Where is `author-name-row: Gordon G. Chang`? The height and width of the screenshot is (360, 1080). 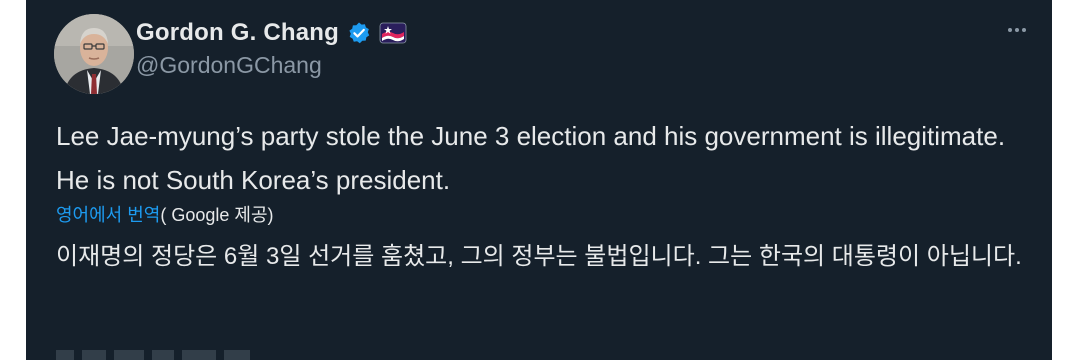 author-name-row: Gordon G. Chang is located at coordinates (271, 33).